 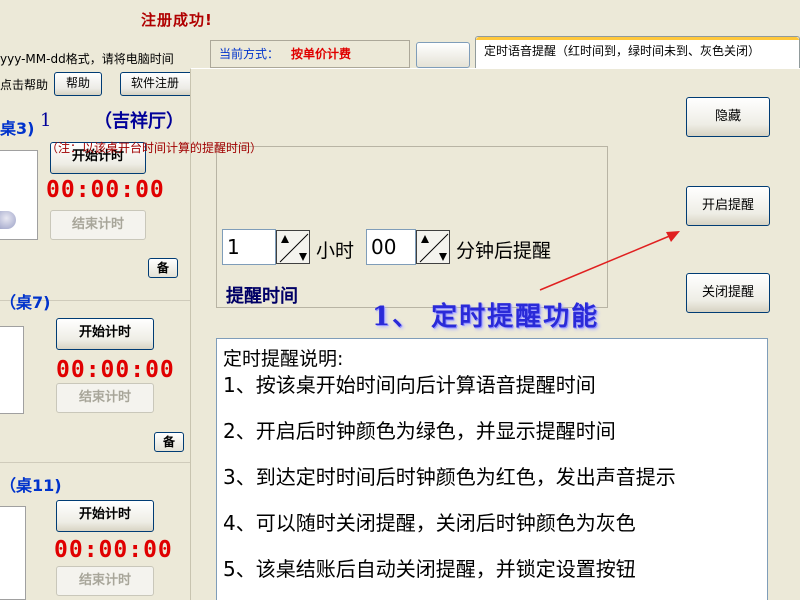 I want to click on disable-reminder-button: 关闭提醒, so click(x=728, y=293).